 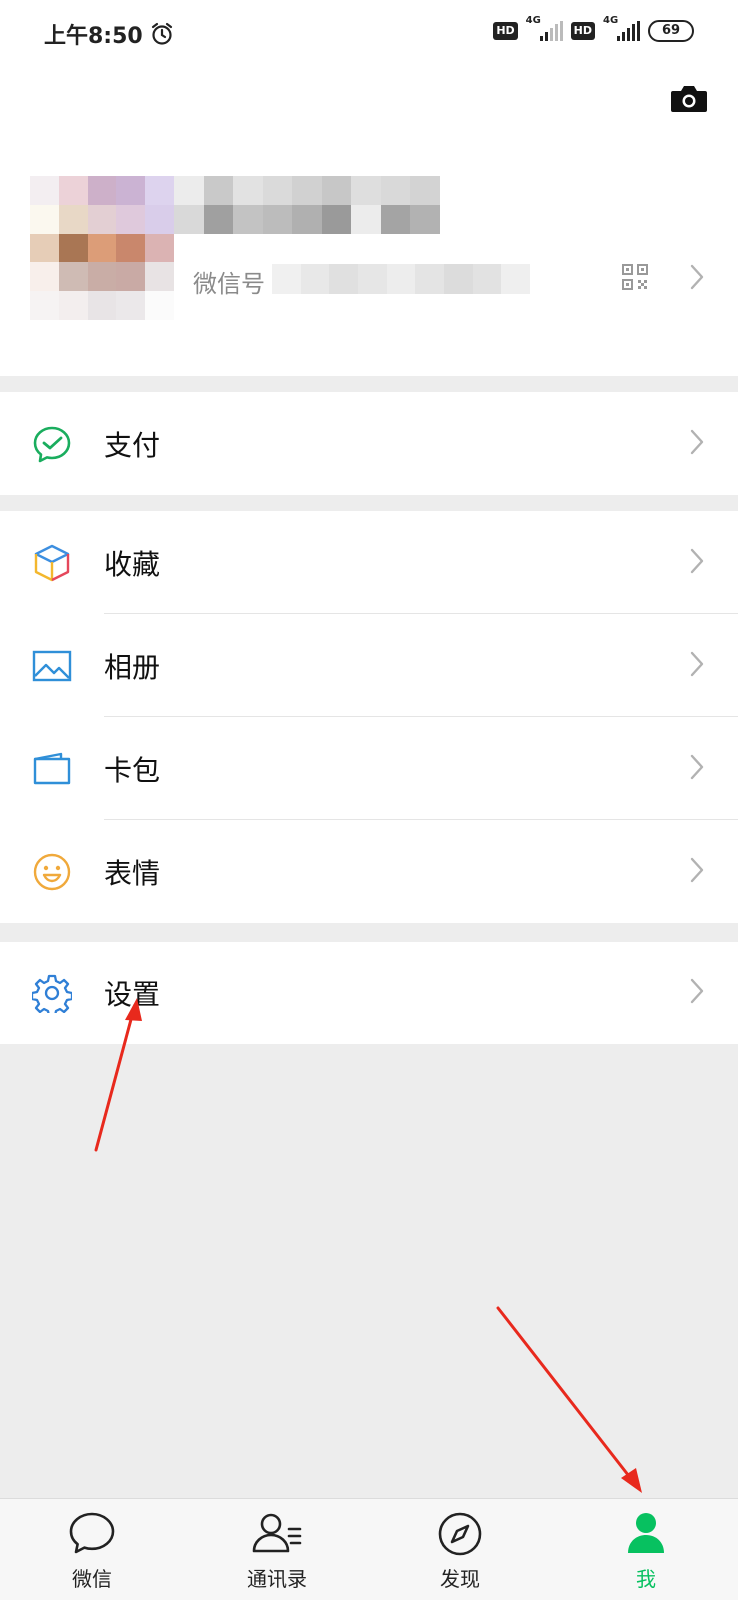 I want to click on menu-item-label: 相册, so click(x=132, y=667).